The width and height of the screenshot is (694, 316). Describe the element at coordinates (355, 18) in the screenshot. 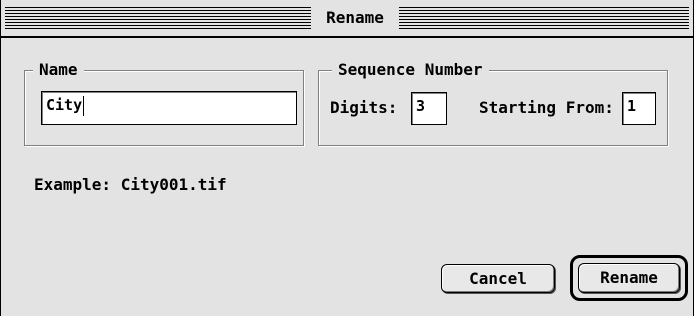

I see `dialog-title: Rename` at that location.